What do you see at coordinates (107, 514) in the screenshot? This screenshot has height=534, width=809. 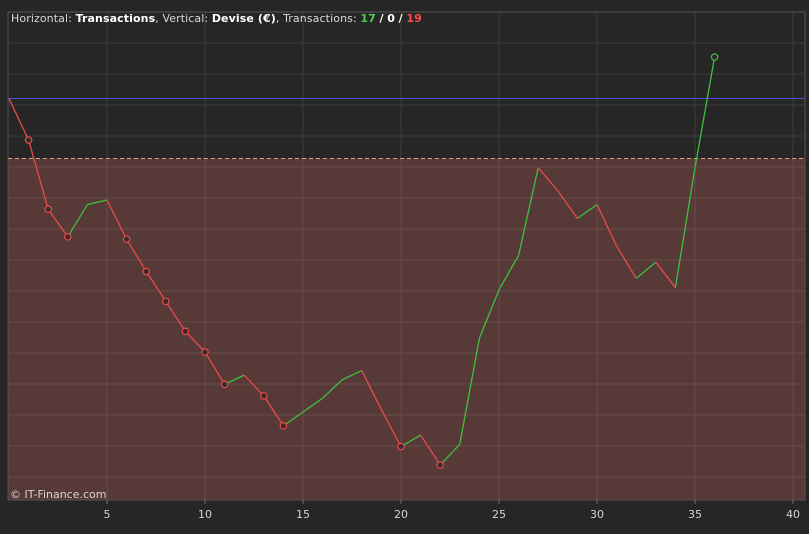 I see `x-tick-label: 5` at bounding box center [107, 514].